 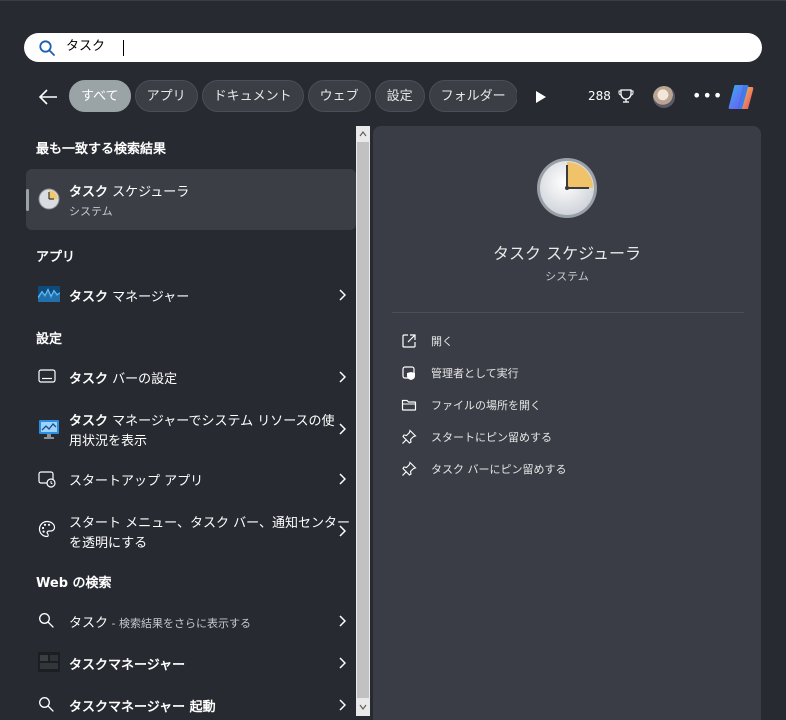 I want to click on action-label: スタートにピン留めする, so click(x=491, y=437).